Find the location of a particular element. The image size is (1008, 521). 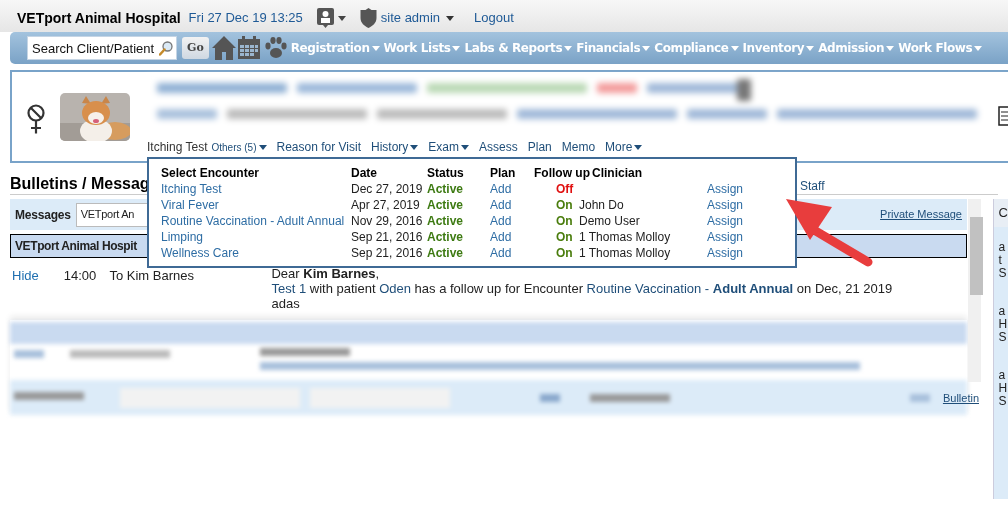

date-time: Fri 27 Dec 19 13:25 is located at coordinates (245, 18).